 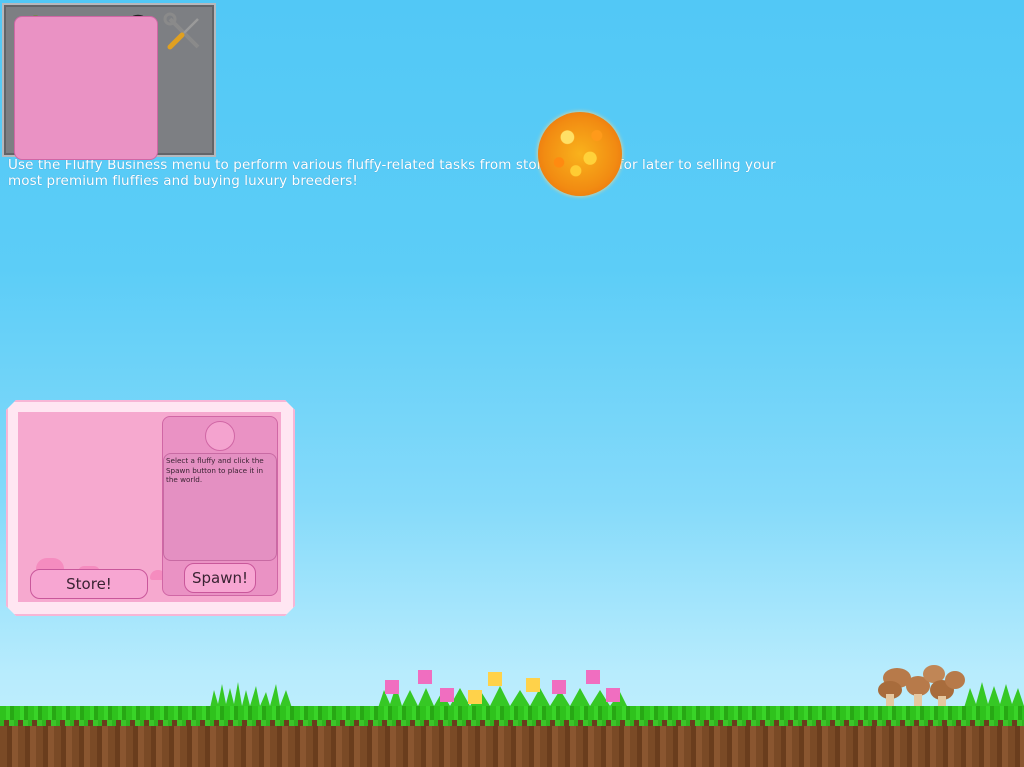 I want to click on spawn-preview, so click(x=220, y=436).